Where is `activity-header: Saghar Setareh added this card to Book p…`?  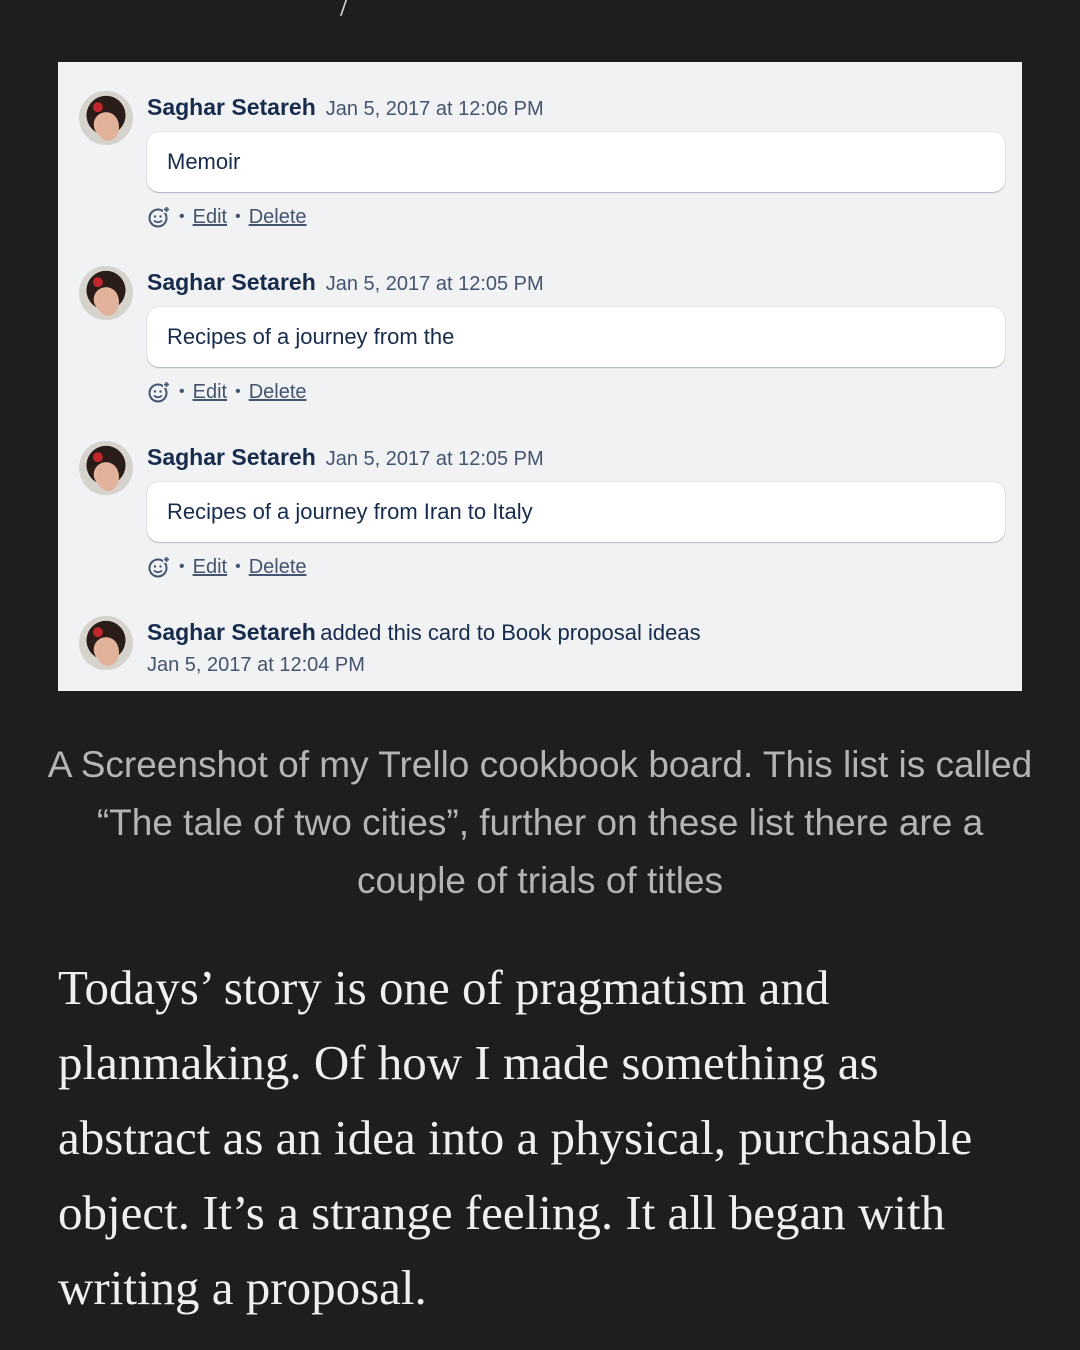 activity-header: Saghar Setareh added this card to Book p… is located at coordinates (424, 632).